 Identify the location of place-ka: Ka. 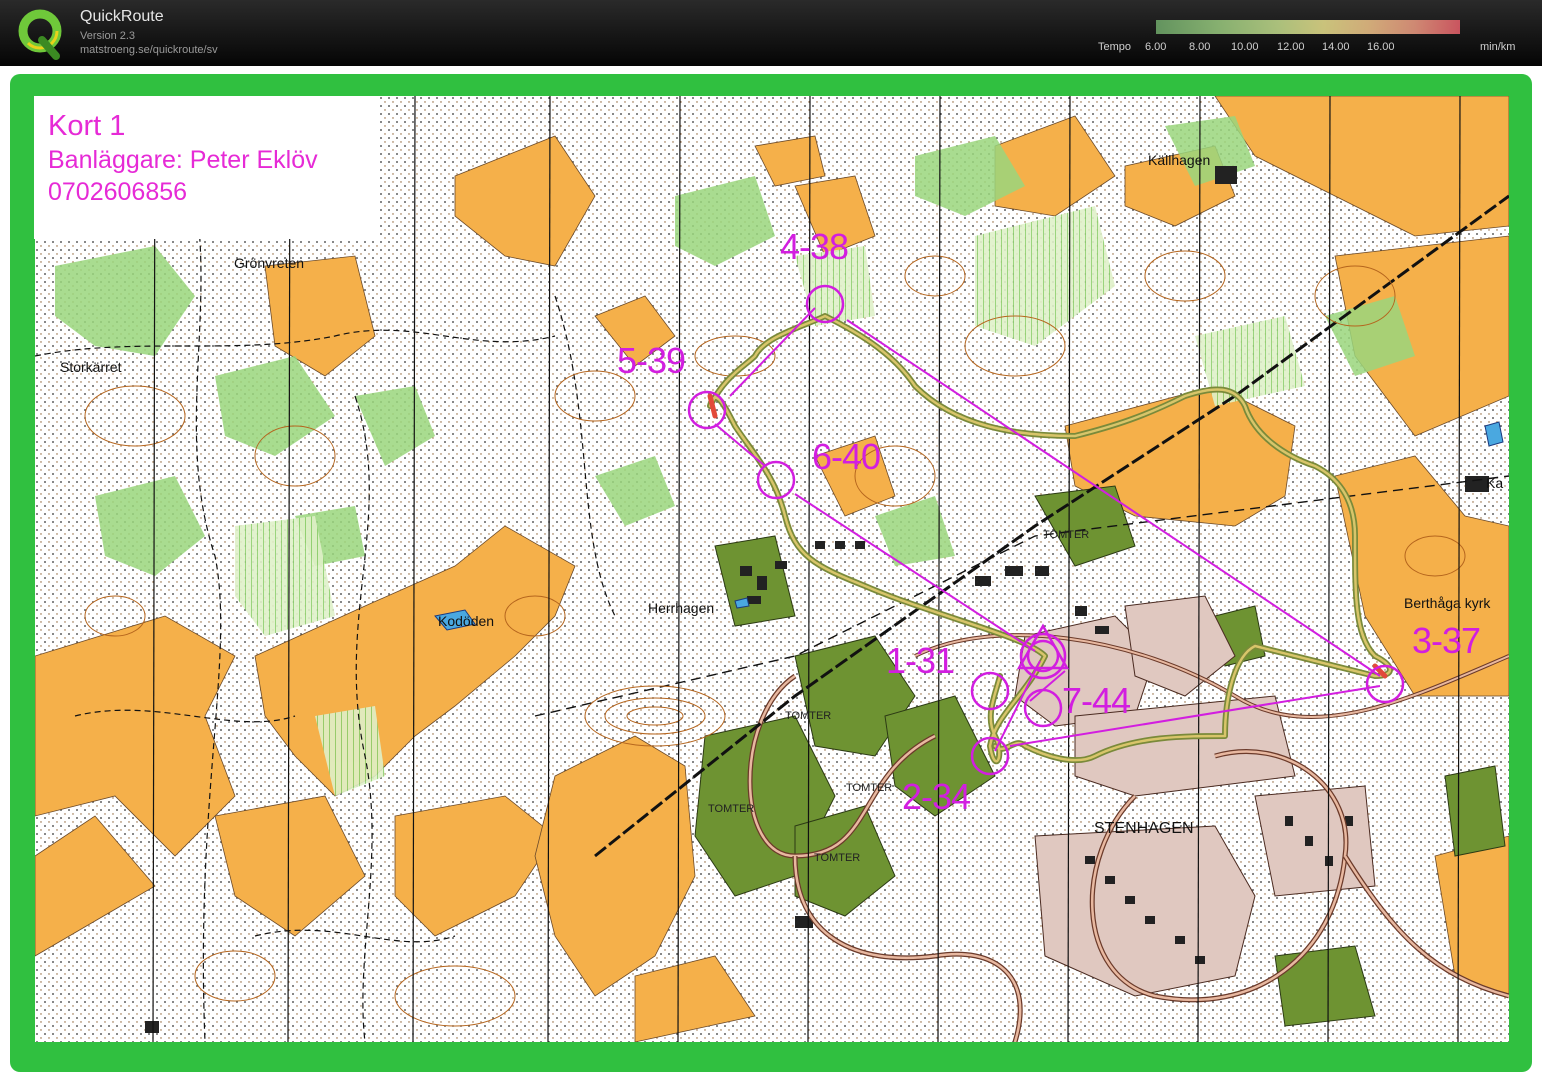
(1495, 483).